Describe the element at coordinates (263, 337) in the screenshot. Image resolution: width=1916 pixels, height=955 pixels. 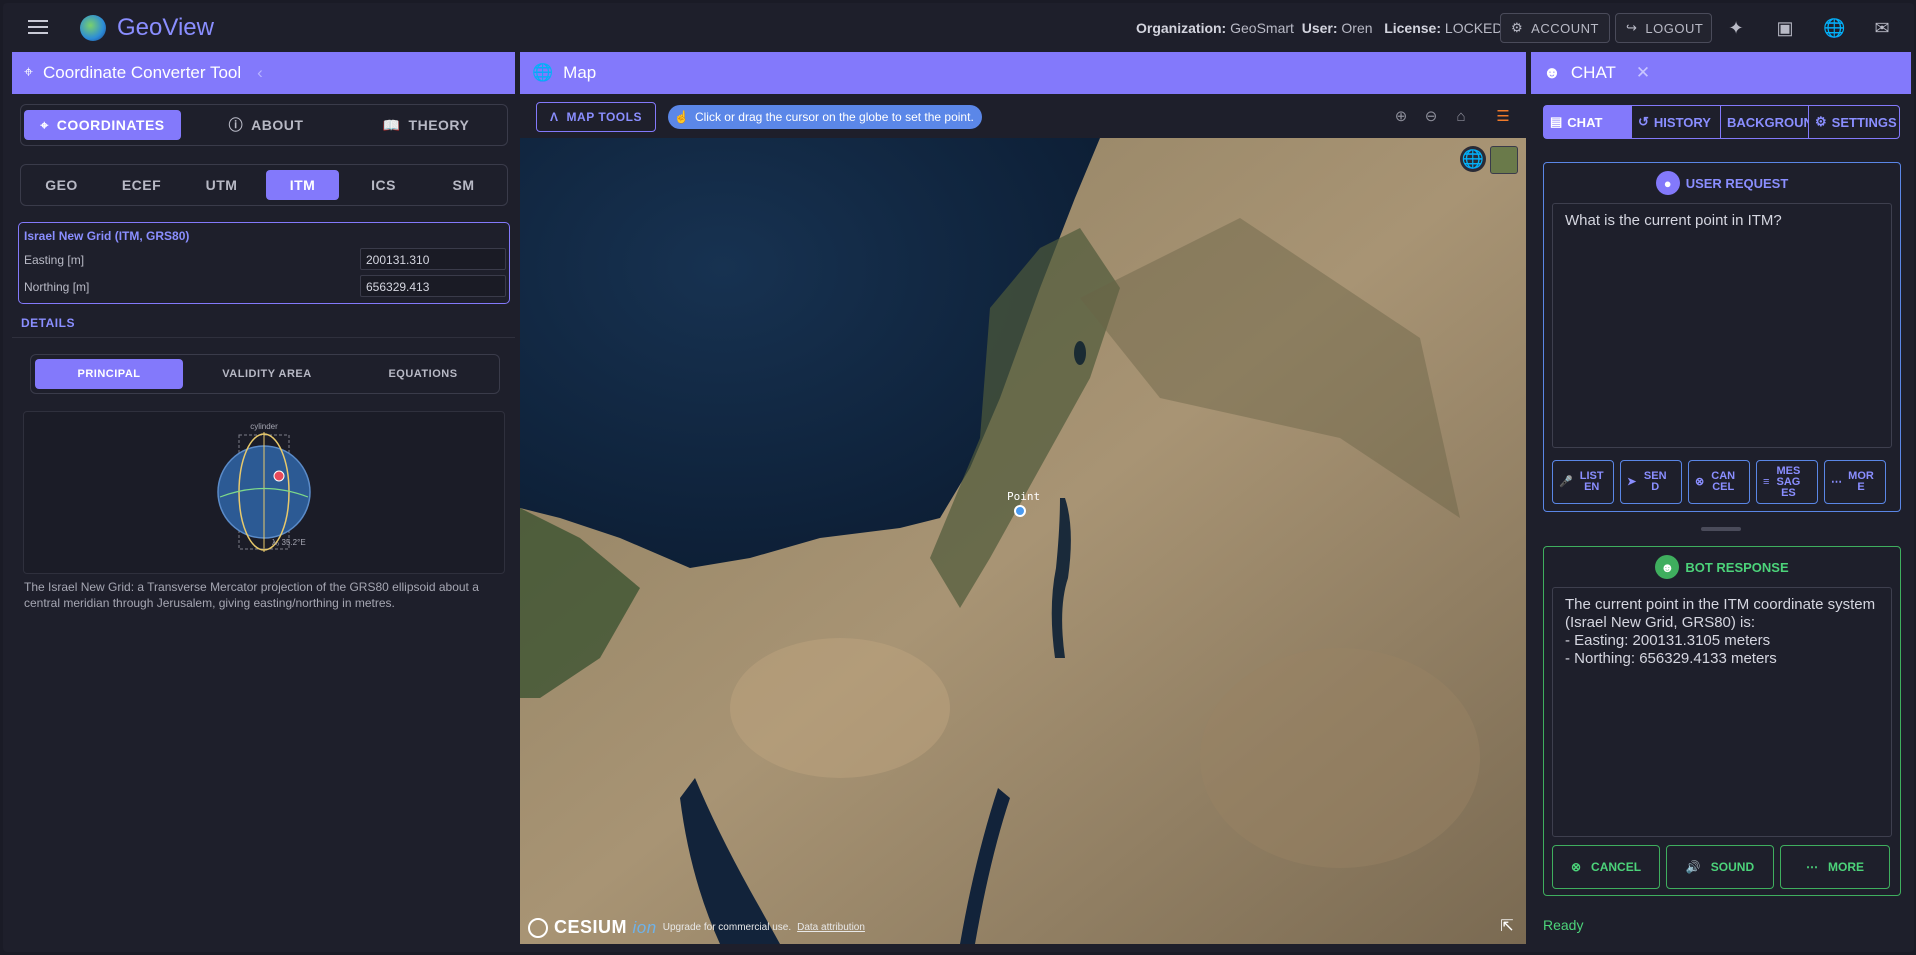
I see `divider` at that location.